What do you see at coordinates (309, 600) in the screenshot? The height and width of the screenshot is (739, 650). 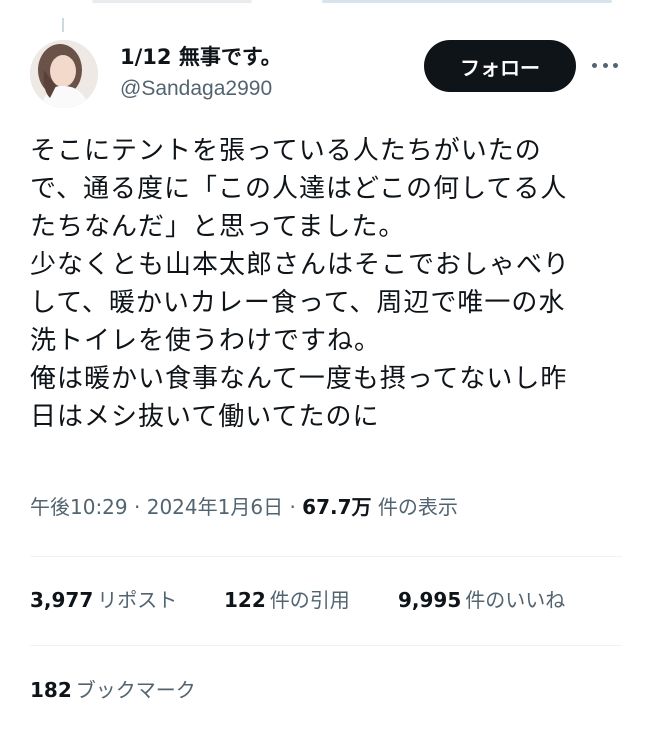 I see `quotes-label: 件の引用` at bounding box center [309, 600].